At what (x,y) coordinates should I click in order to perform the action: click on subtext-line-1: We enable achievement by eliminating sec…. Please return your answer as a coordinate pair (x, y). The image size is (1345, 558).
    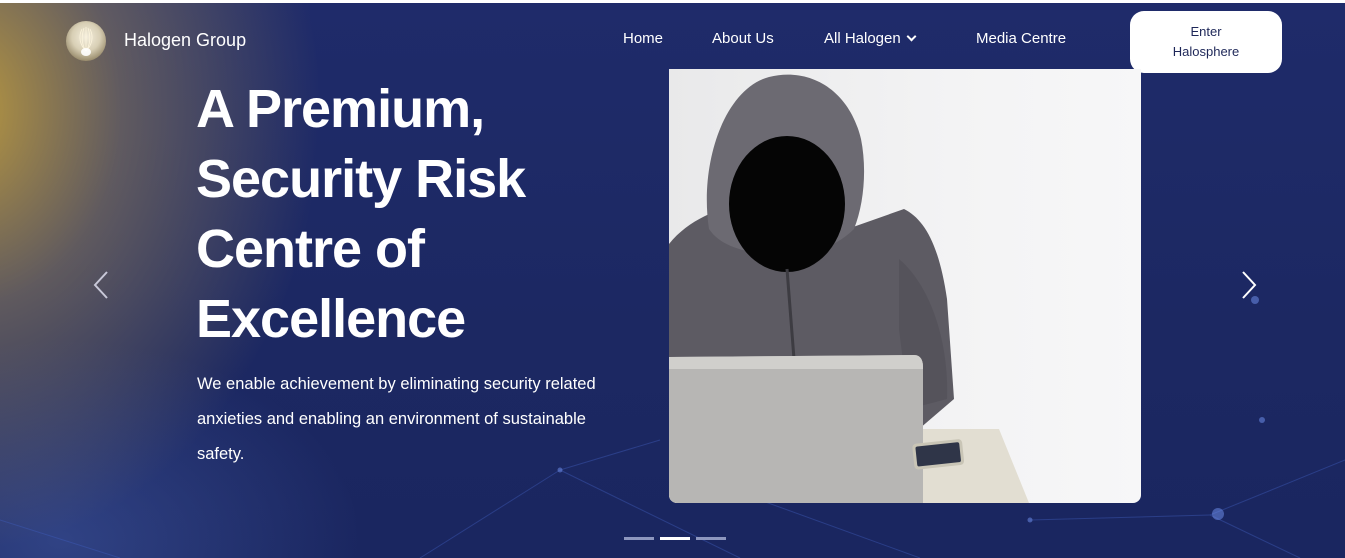
    Looking at the image, I should click on (396, 384).